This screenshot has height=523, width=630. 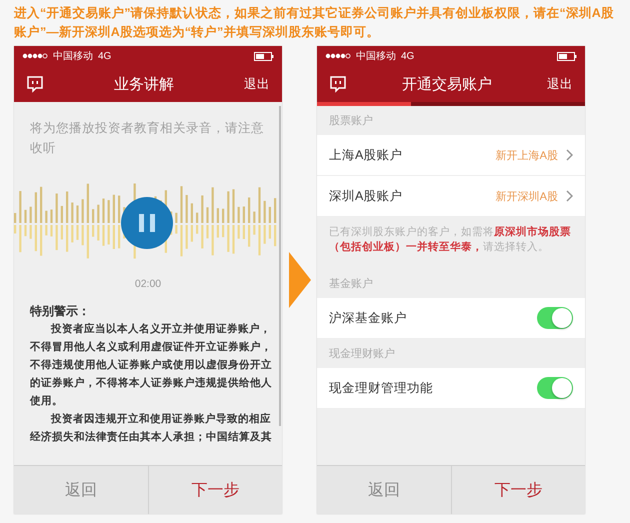 I want to click on row-action-label: 新开深圳A股, so click(x=527, y=197).